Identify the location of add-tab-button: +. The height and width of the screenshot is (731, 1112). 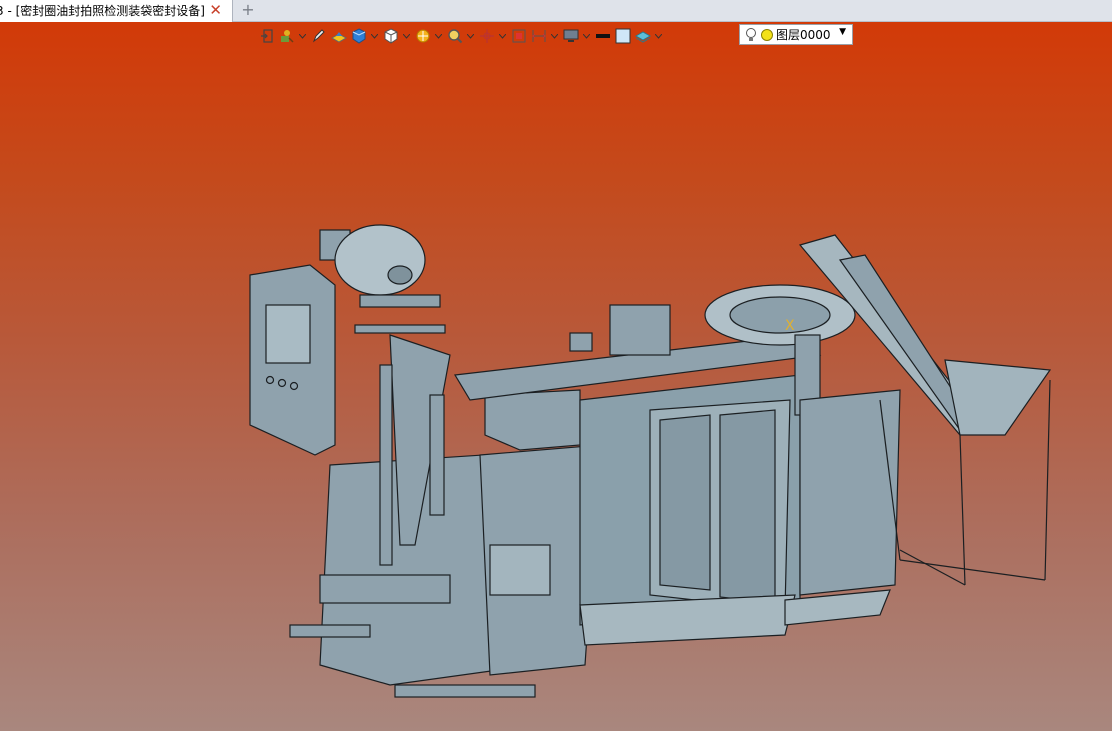
(248, 11).